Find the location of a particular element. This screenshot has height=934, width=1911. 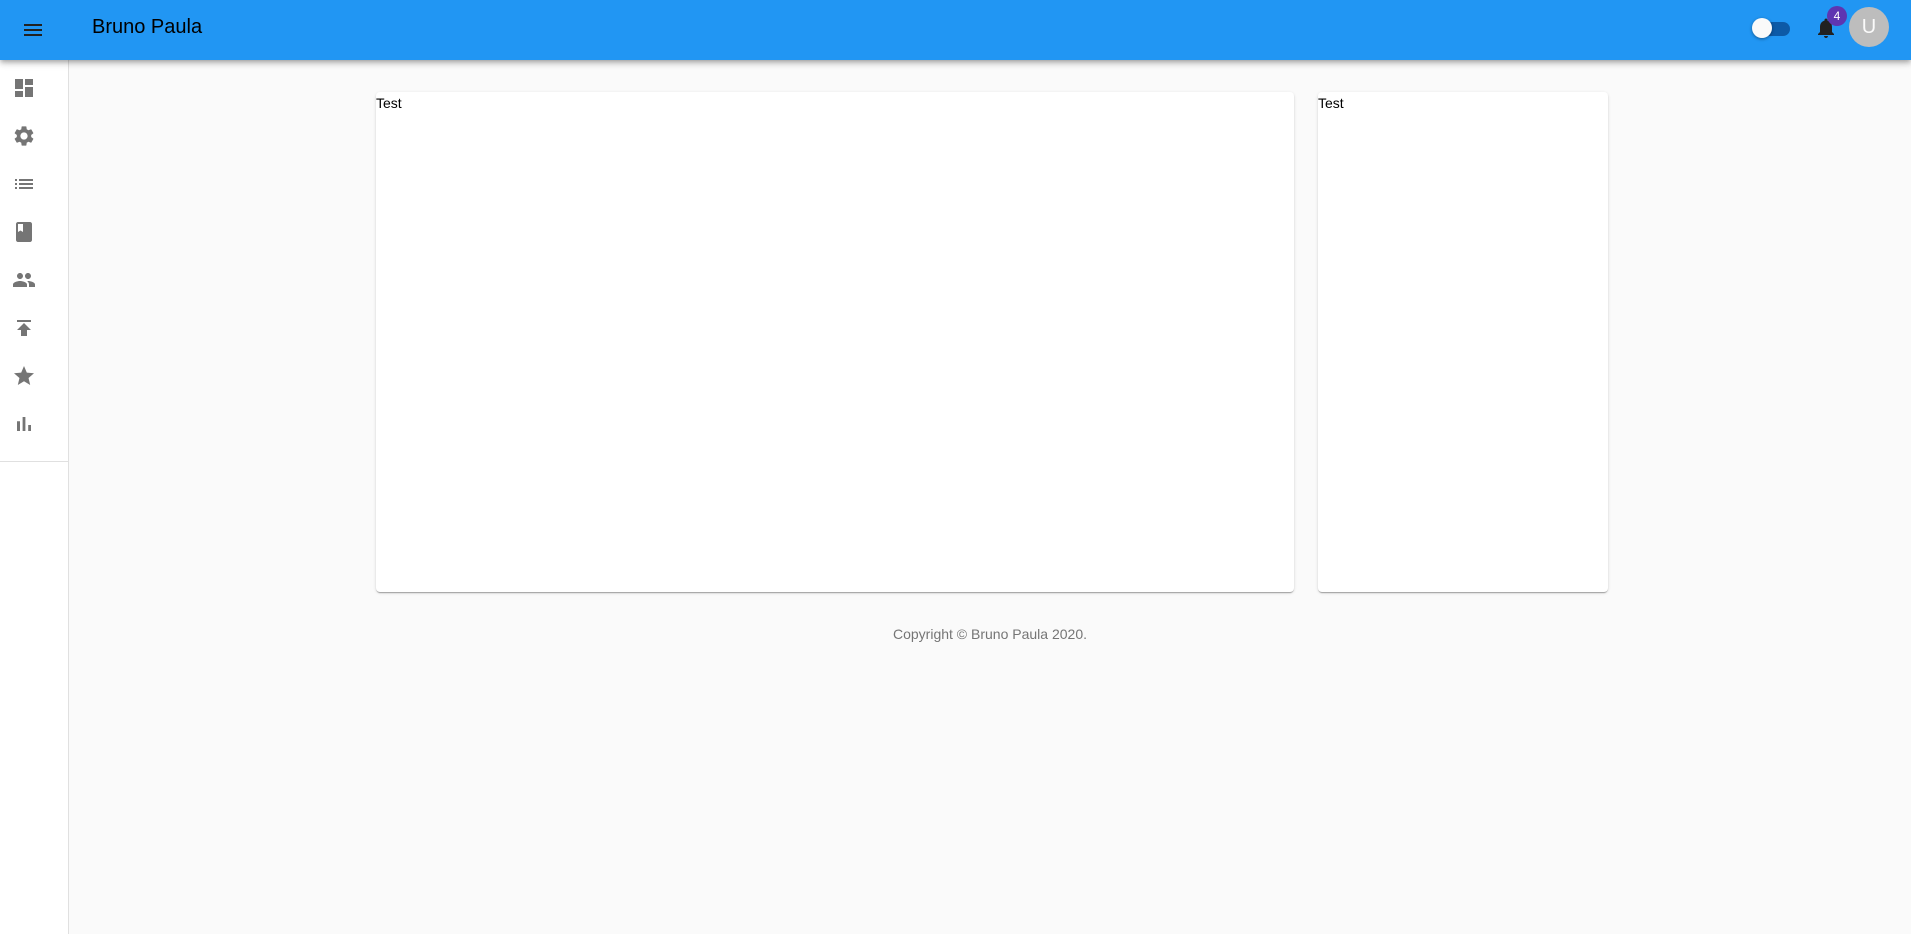

sidebar-item-book is located at coordinates (34, 232).